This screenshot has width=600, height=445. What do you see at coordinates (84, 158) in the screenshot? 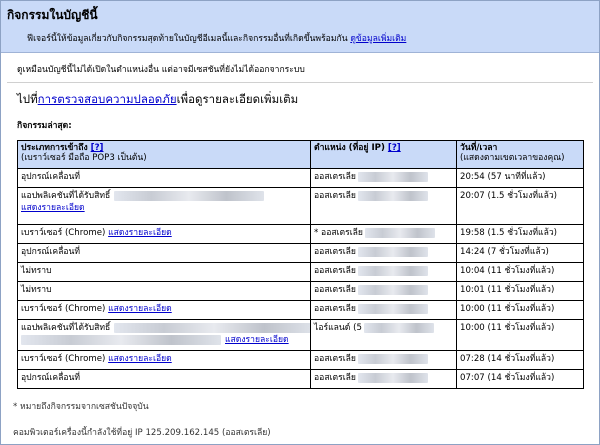
I see `type-subheader: (เบราว์เซอร์ มือถือ POP3 เป็นต้น)` at bounding box center [84, 158].